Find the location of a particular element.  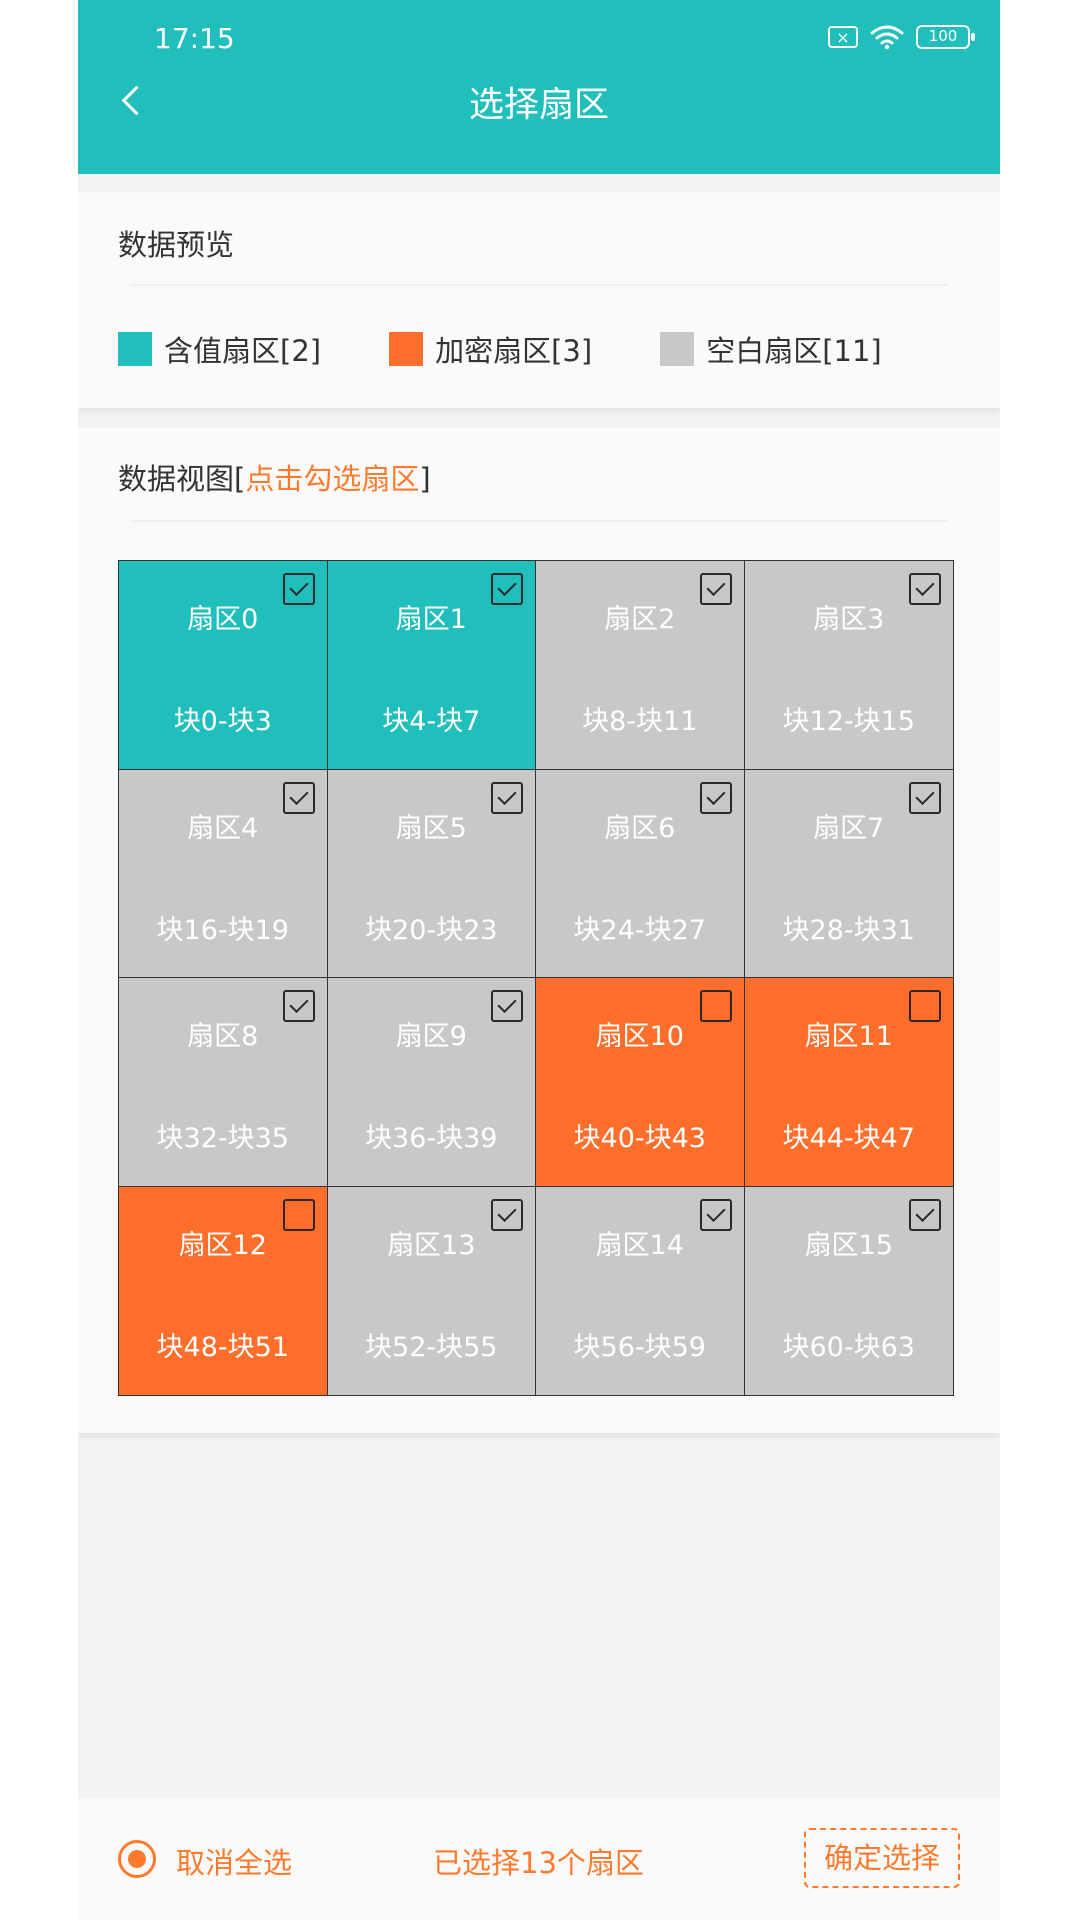

legend-swatch-value is located at coordinates (135, 349).